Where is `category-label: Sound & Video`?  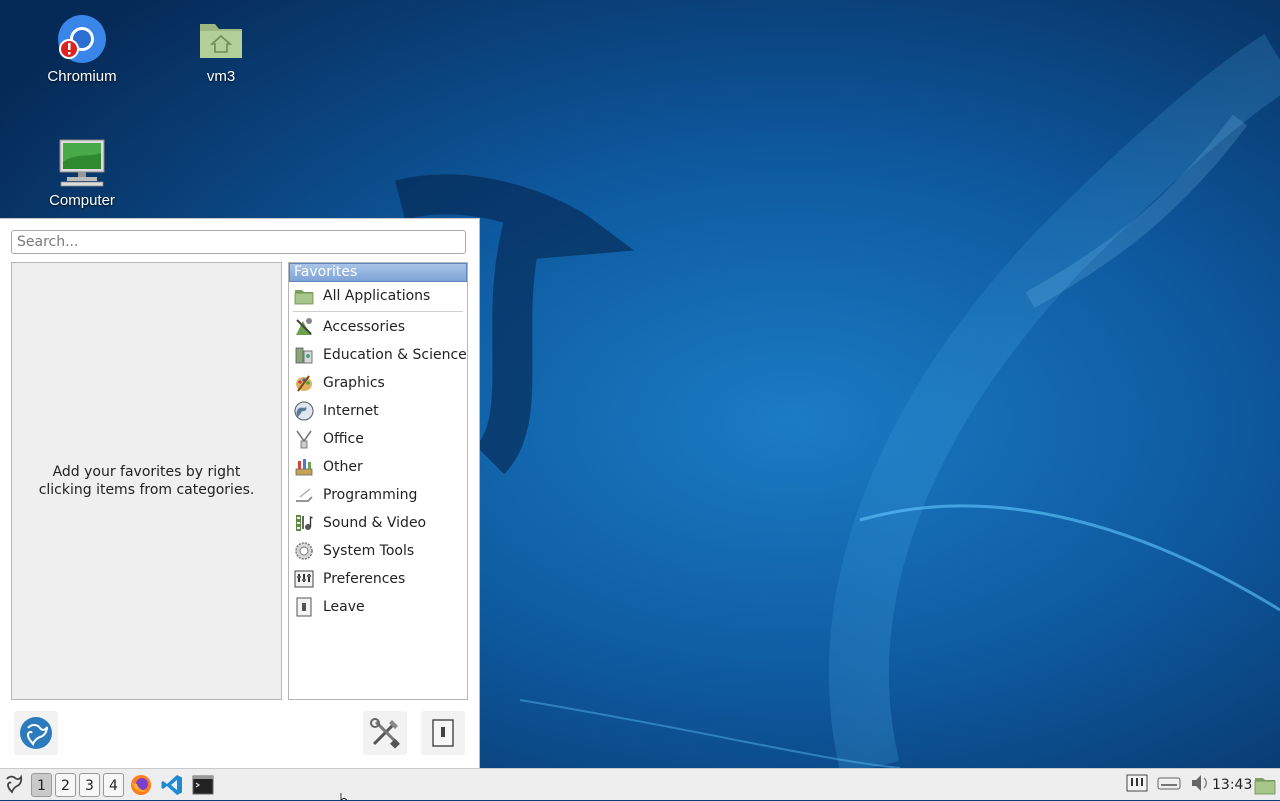 category-label: Sound & Video is located at coordinates (375, 523).